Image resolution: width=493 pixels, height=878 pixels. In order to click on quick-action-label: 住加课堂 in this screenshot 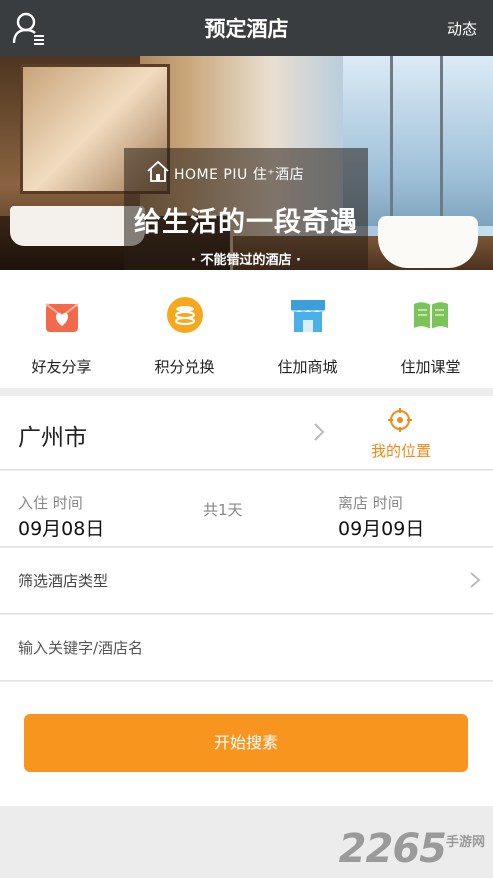, I will do `click(430, 367)`.